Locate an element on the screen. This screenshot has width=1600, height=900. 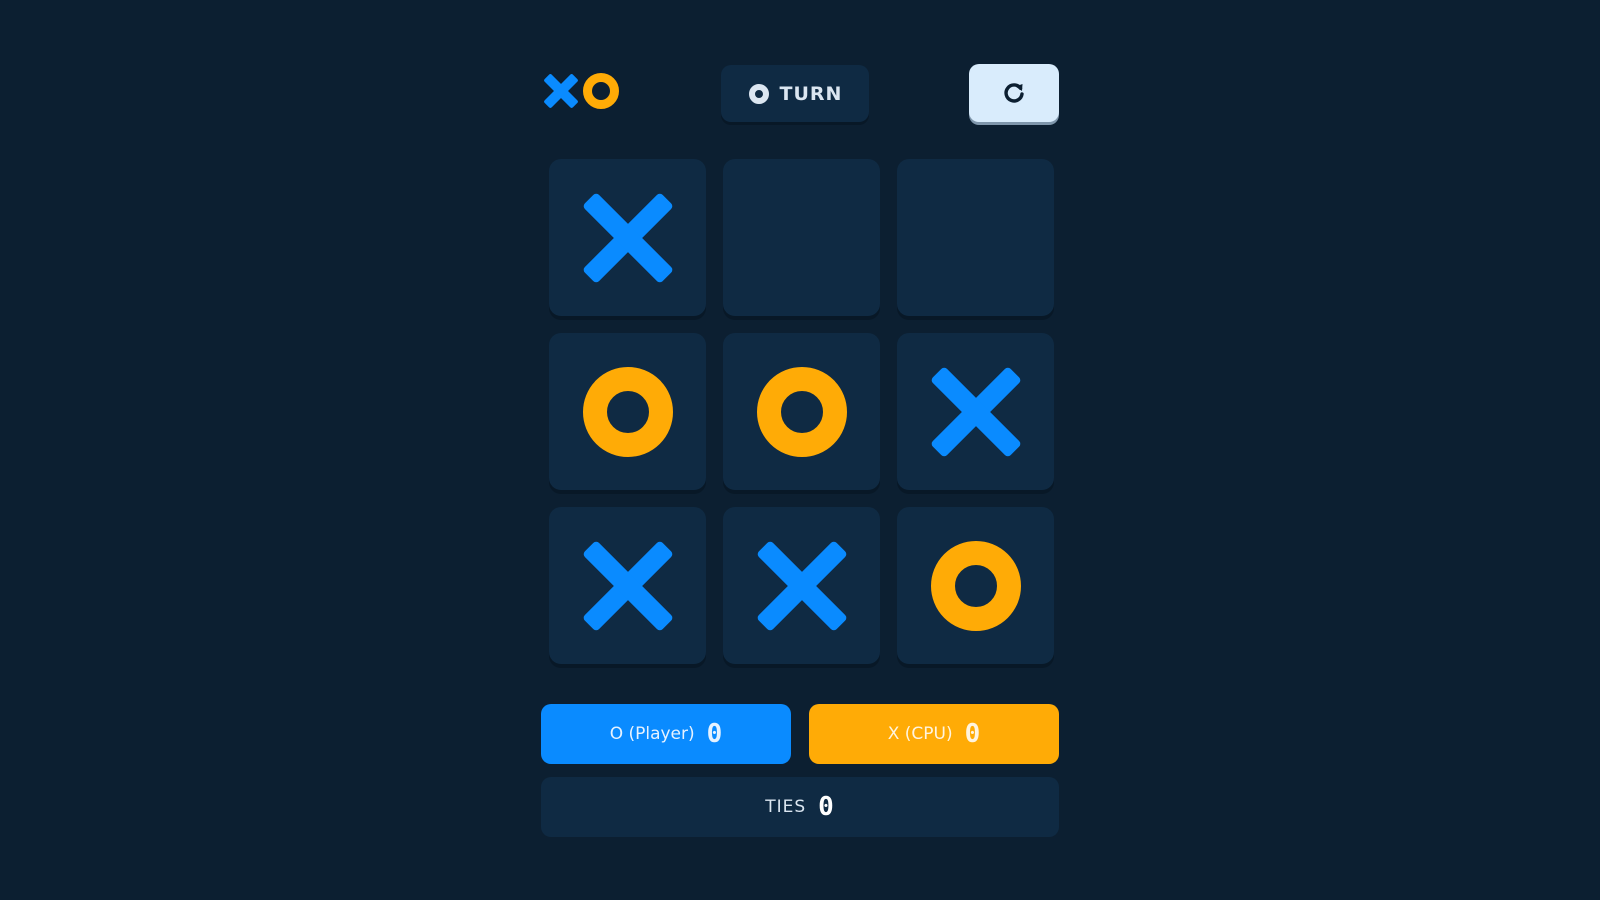
logo-icon is located at coordinates (581, 91).